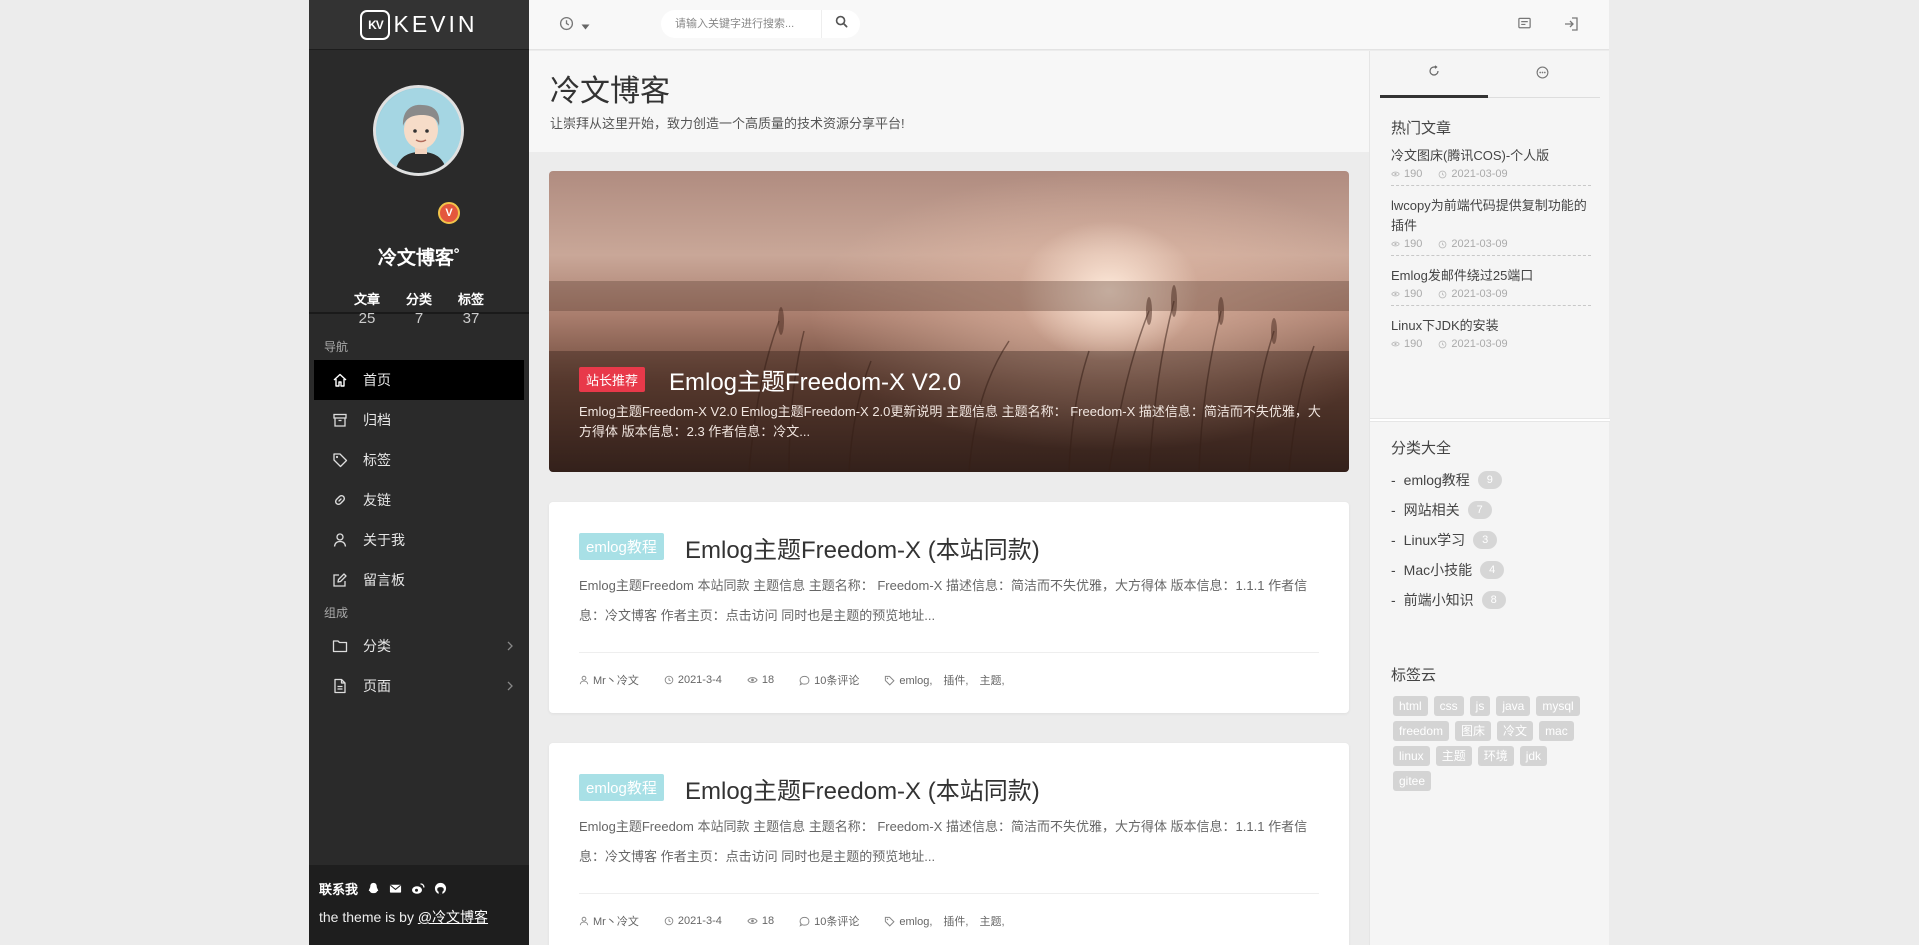 The height and width of the screenshot is (945, 1919). I want to click on tab-hot, so click(1434, 74).